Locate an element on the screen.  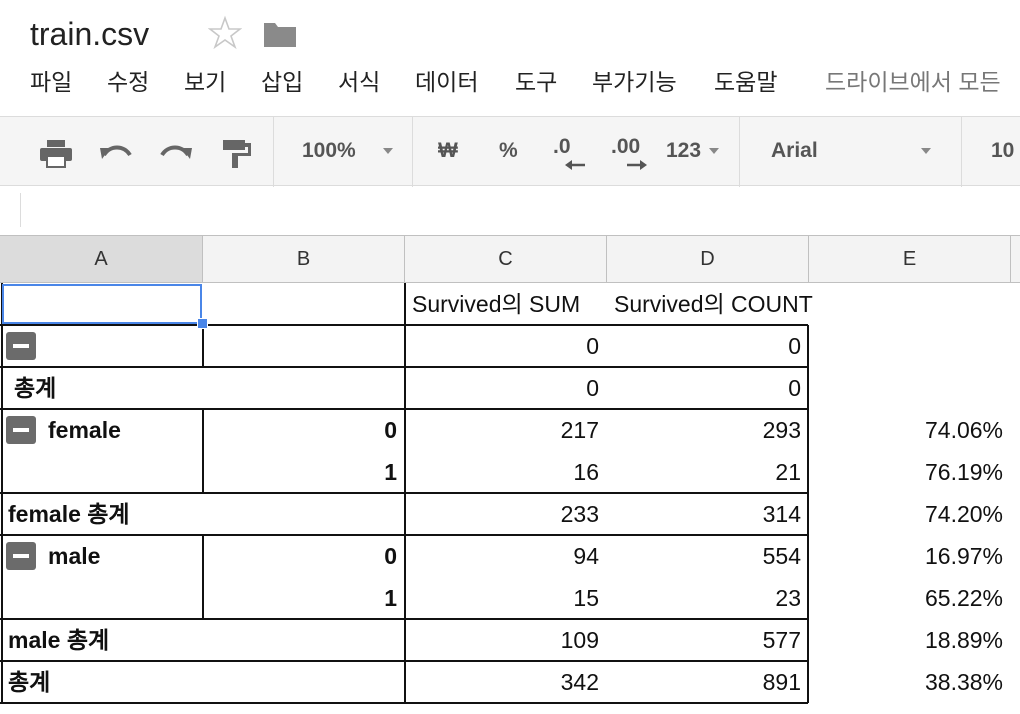
table-cell: 38.38% is located at coordinates (910, 682).